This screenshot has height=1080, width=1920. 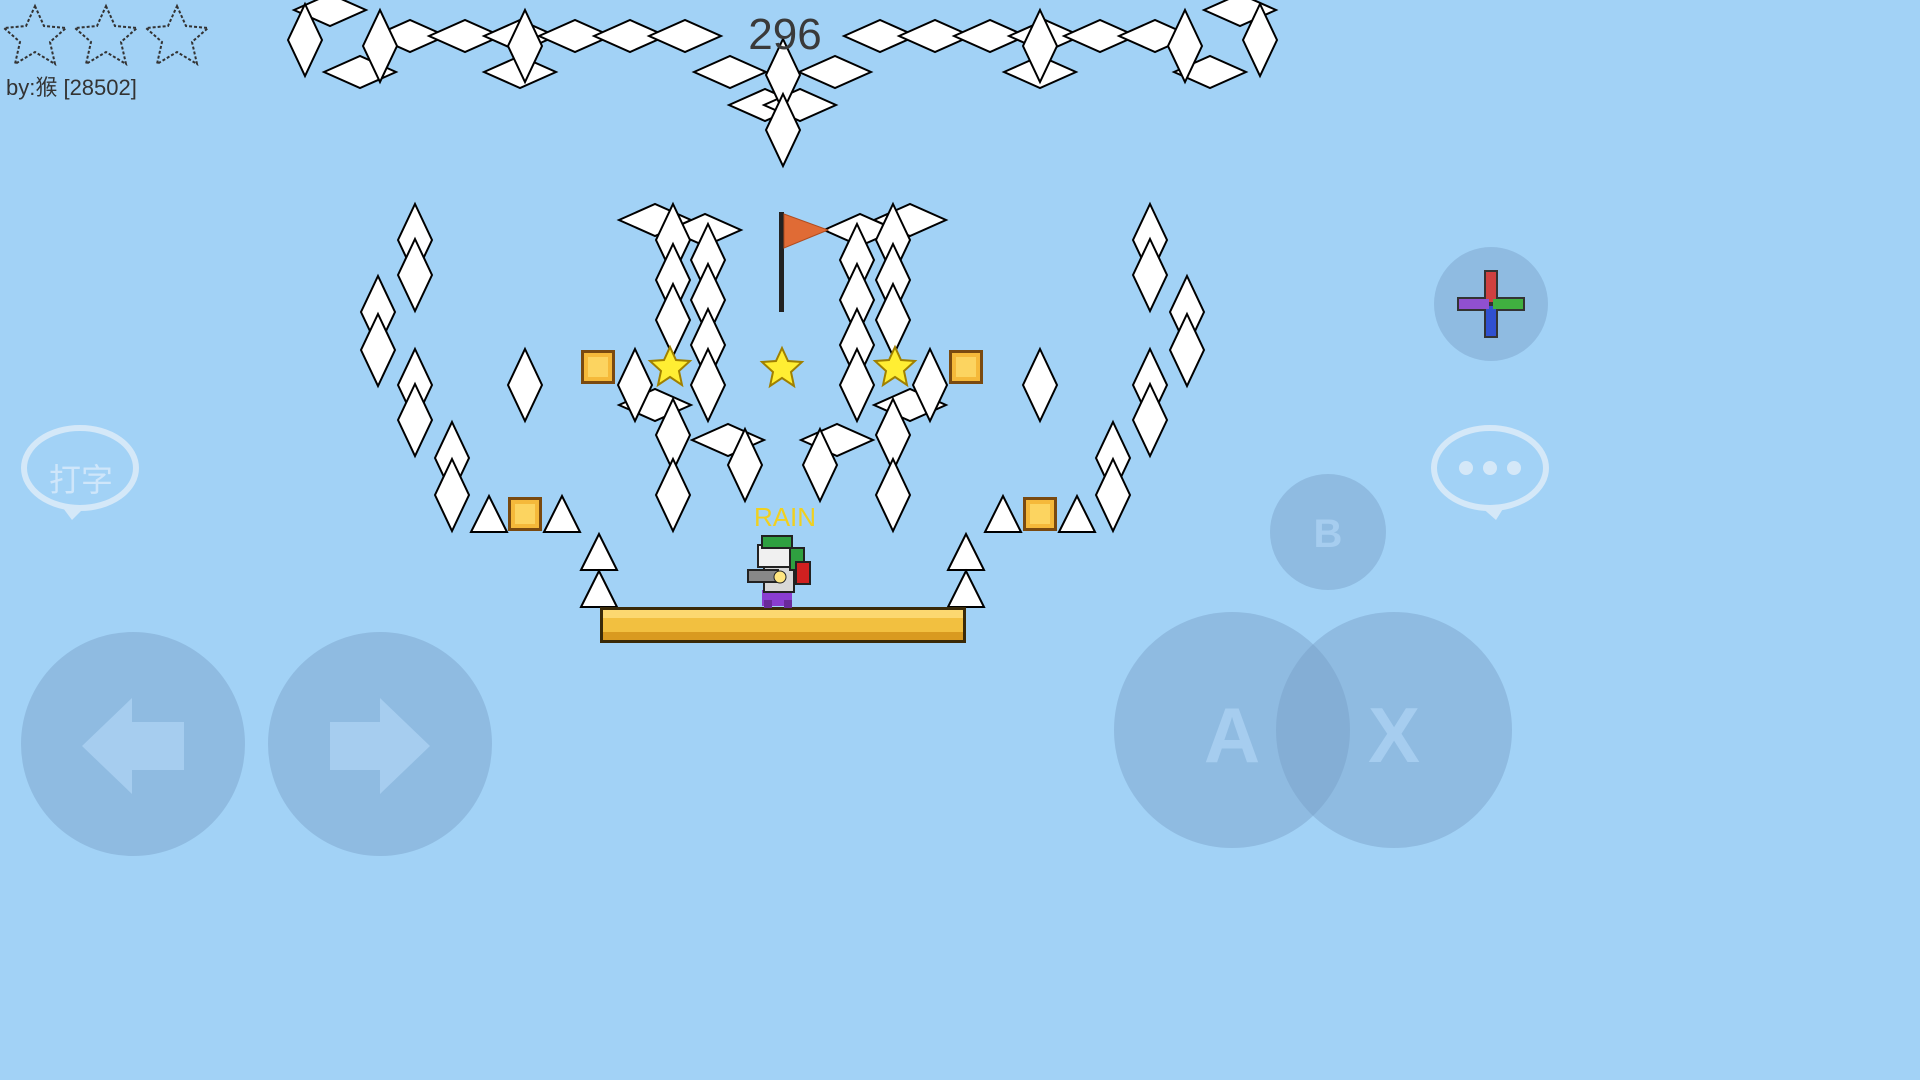 I want to click on inner-left-spikes, so click(x=691, y=367).